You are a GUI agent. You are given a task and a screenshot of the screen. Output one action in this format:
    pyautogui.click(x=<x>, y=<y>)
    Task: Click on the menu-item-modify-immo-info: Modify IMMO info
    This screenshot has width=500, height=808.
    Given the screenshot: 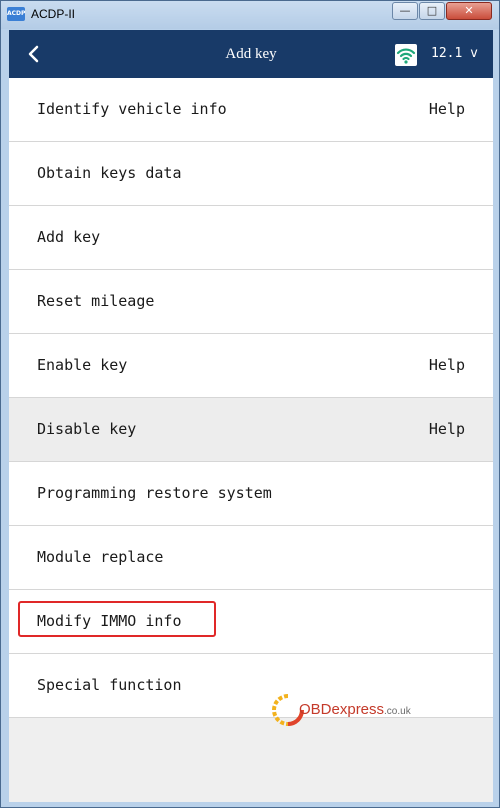 What is the action you would take?
    pyautogui.click(x=251, y=622)
    